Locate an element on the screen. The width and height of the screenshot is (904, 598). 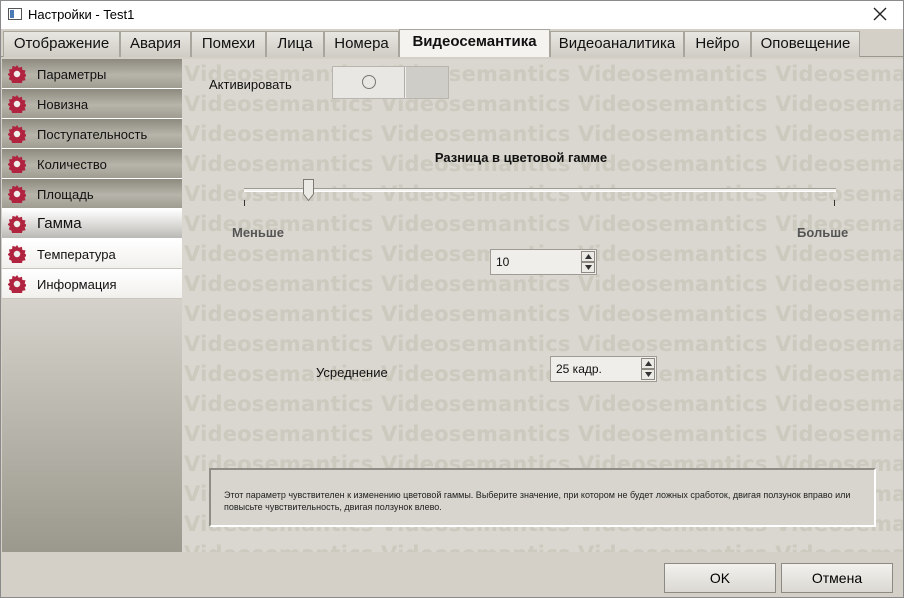
close-icon is located at coordinates (880, 14).